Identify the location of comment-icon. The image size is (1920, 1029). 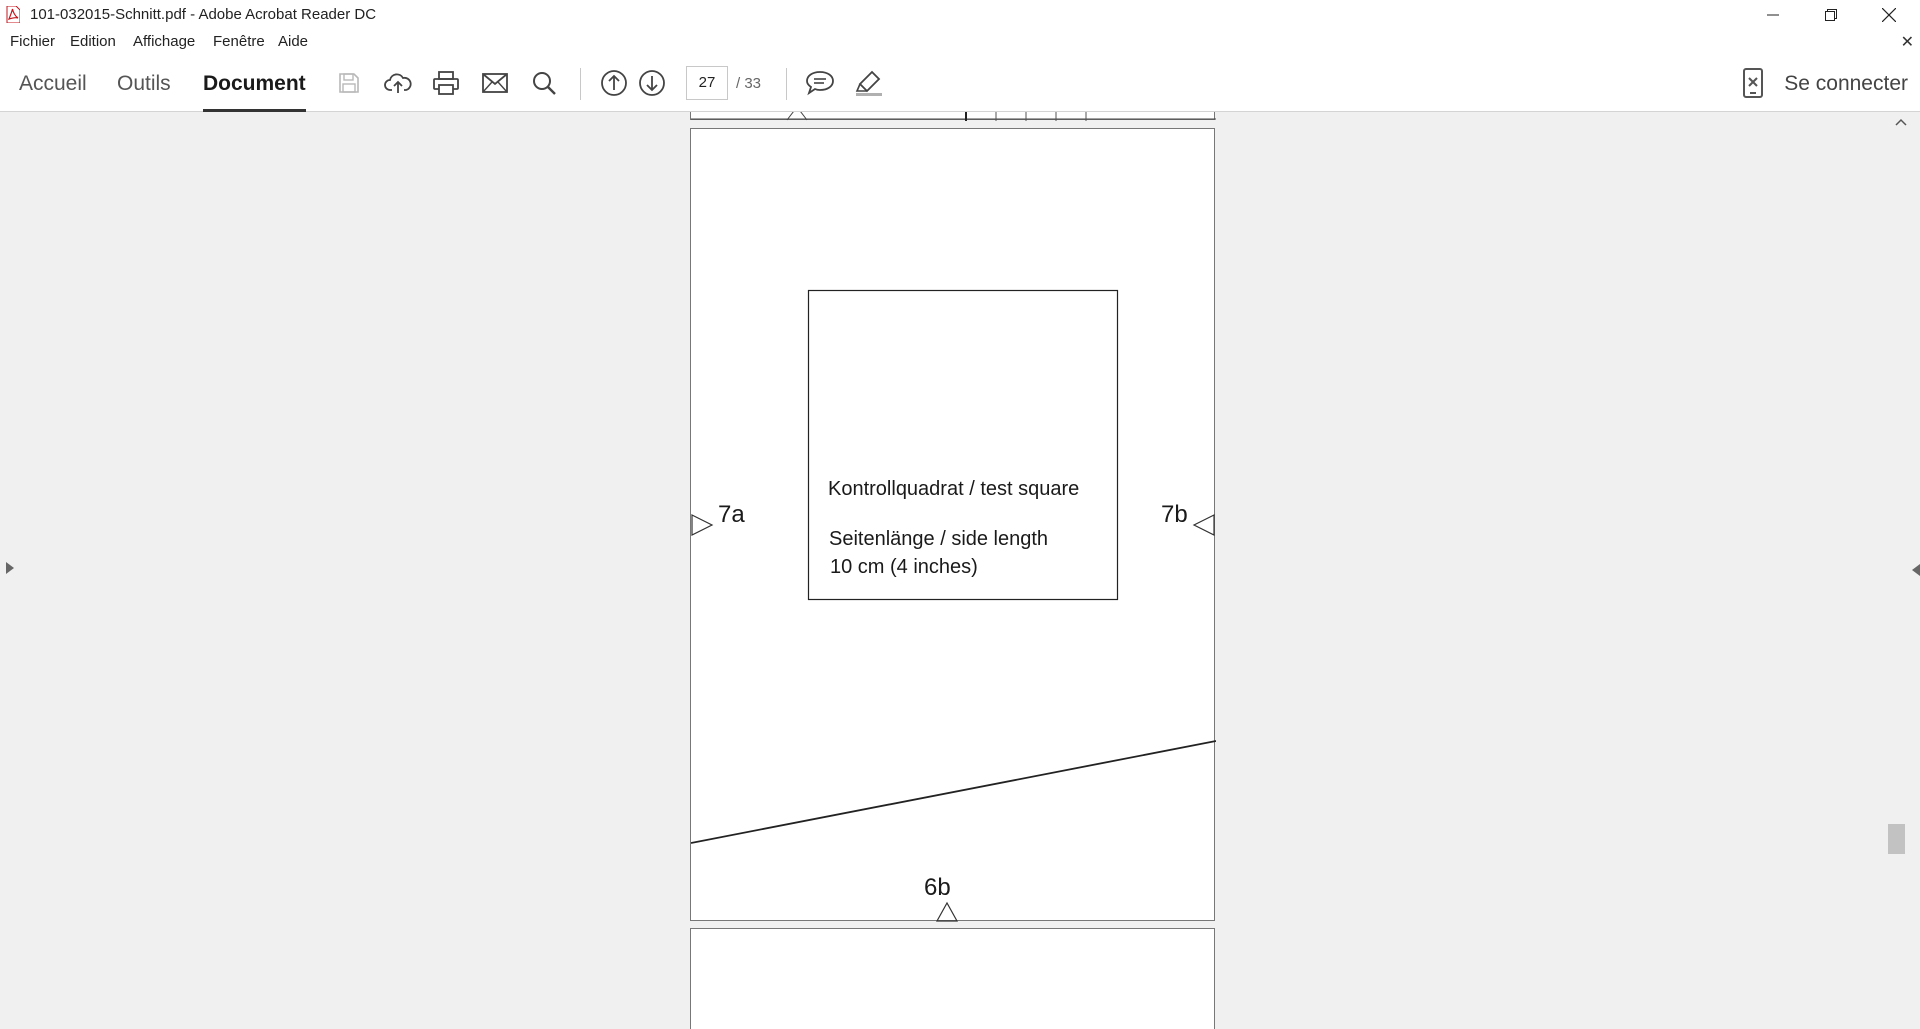
(820, 83).